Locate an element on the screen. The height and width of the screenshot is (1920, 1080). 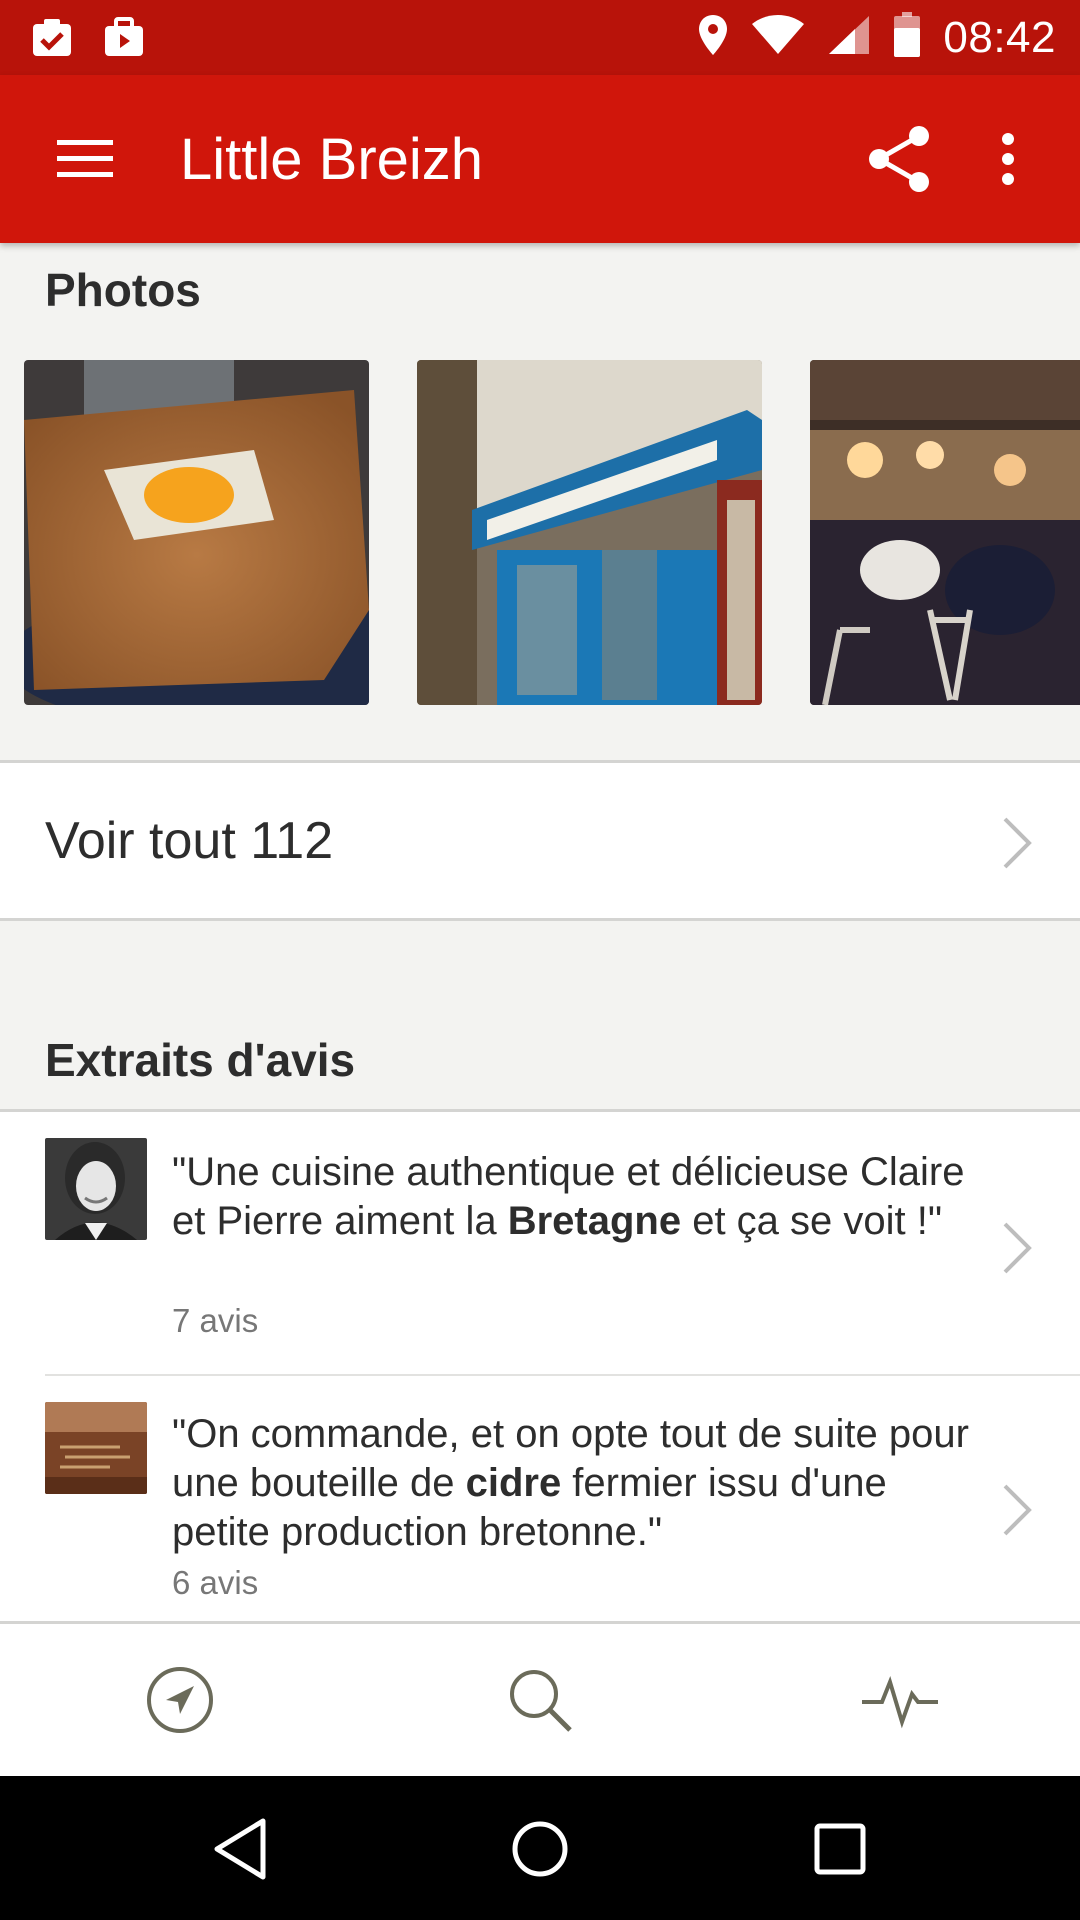
search-icon is located at coordinates (540, 1702).